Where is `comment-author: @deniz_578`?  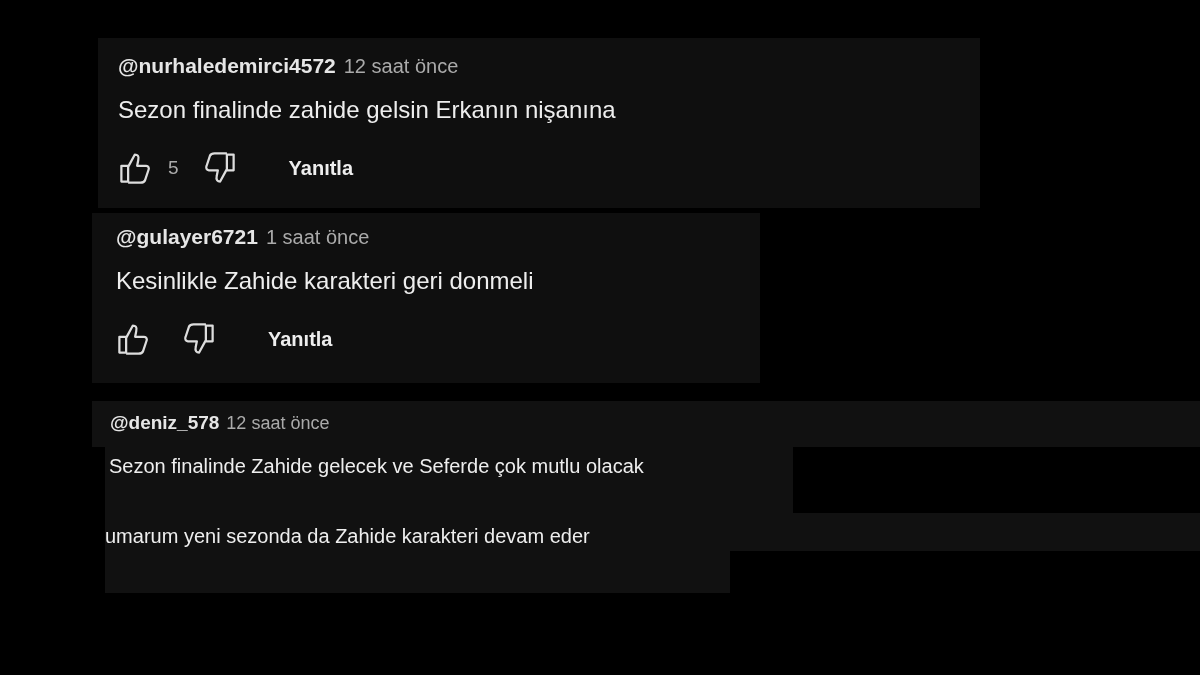
comment-author: @deniz_578 is located at coordinates (165, 423).